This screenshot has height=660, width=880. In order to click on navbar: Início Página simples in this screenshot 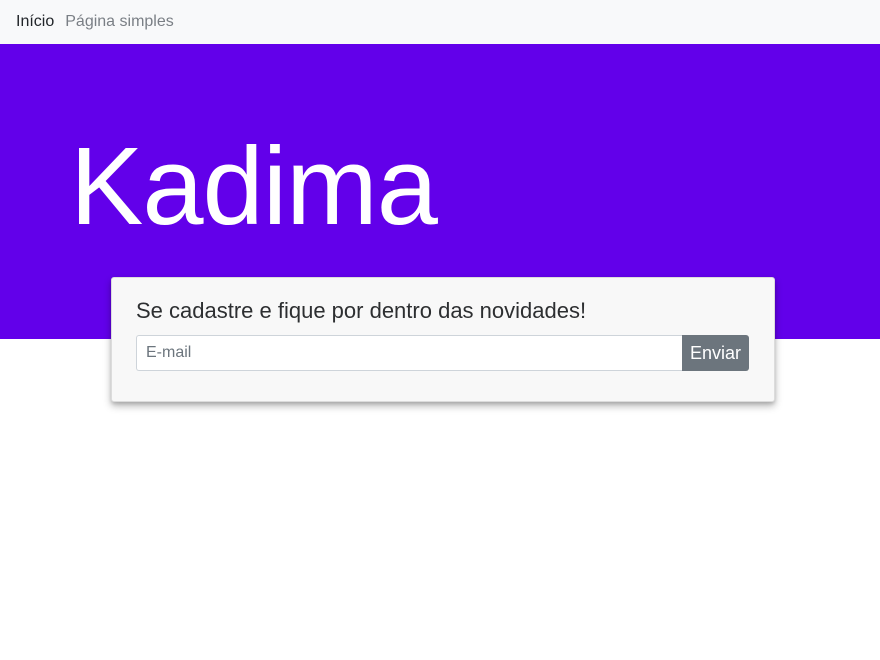, I will do `click(440, 22)`.